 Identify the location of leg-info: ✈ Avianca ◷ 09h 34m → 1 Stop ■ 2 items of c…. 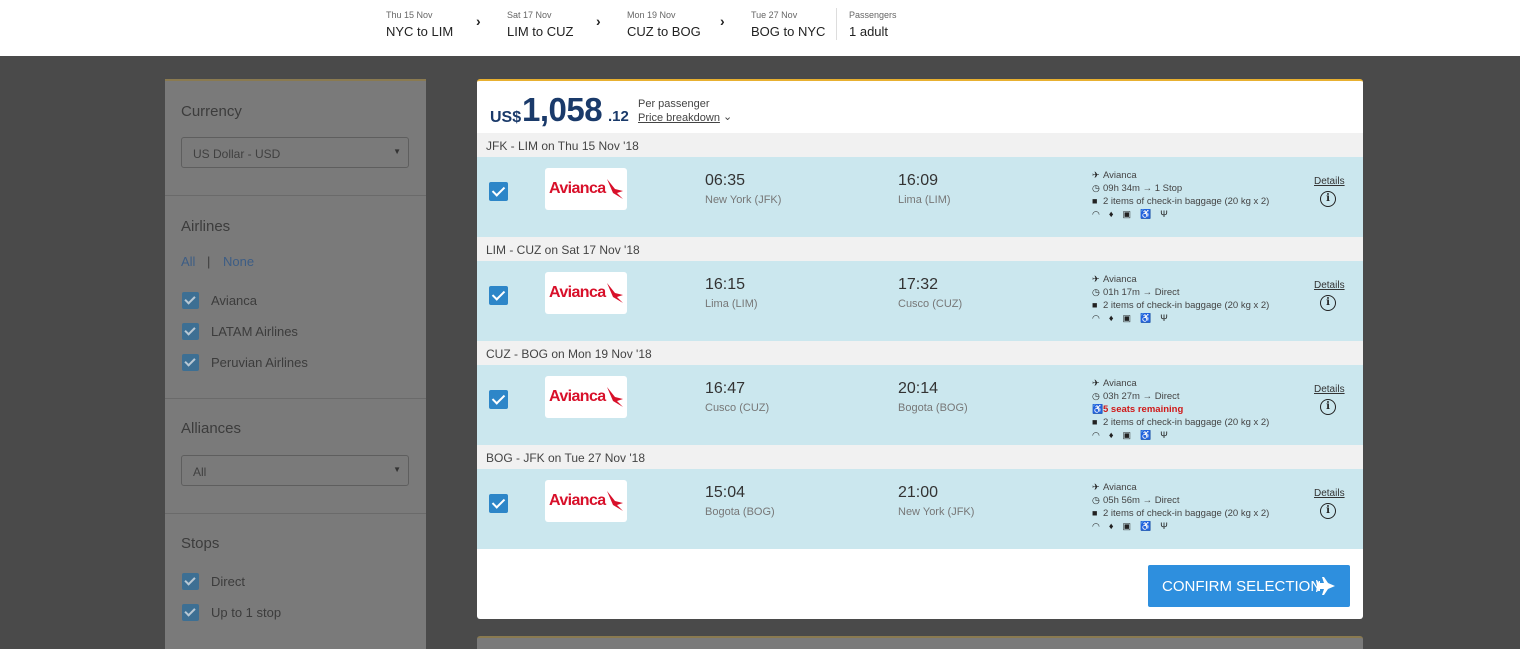
(1180, 195).